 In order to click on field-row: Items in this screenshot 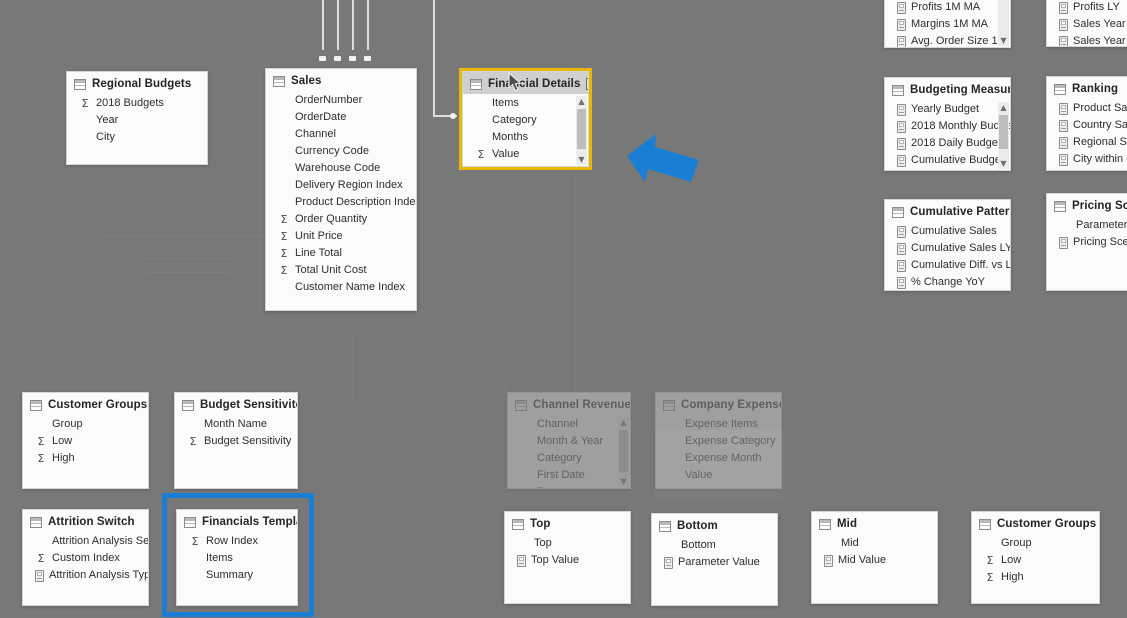, I will do `click(237, 558)`.